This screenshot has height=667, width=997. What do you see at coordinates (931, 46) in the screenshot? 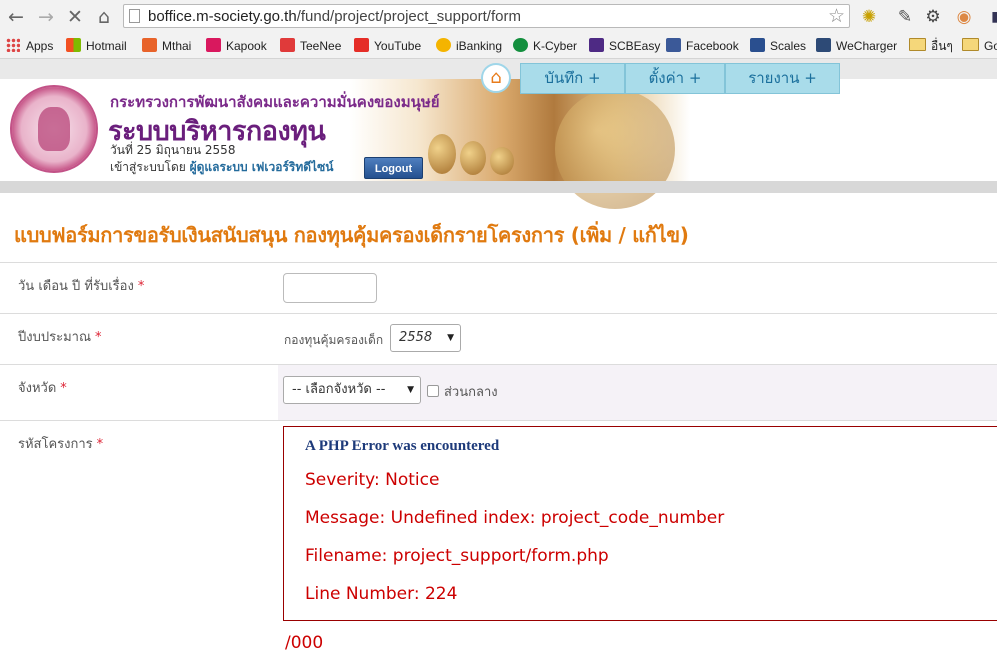
I see `bookmark-folder-other: อื่นๆ` at bounding box center [931, 46].